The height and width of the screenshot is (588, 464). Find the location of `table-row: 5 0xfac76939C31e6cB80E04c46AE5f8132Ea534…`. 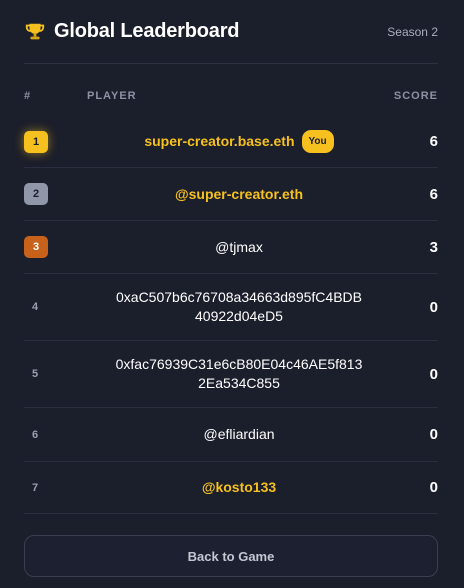

table-row: 5 0xfac76939C31e6cB80E04c46AE5f8132Ea534… is located at coordinates (231, 374).